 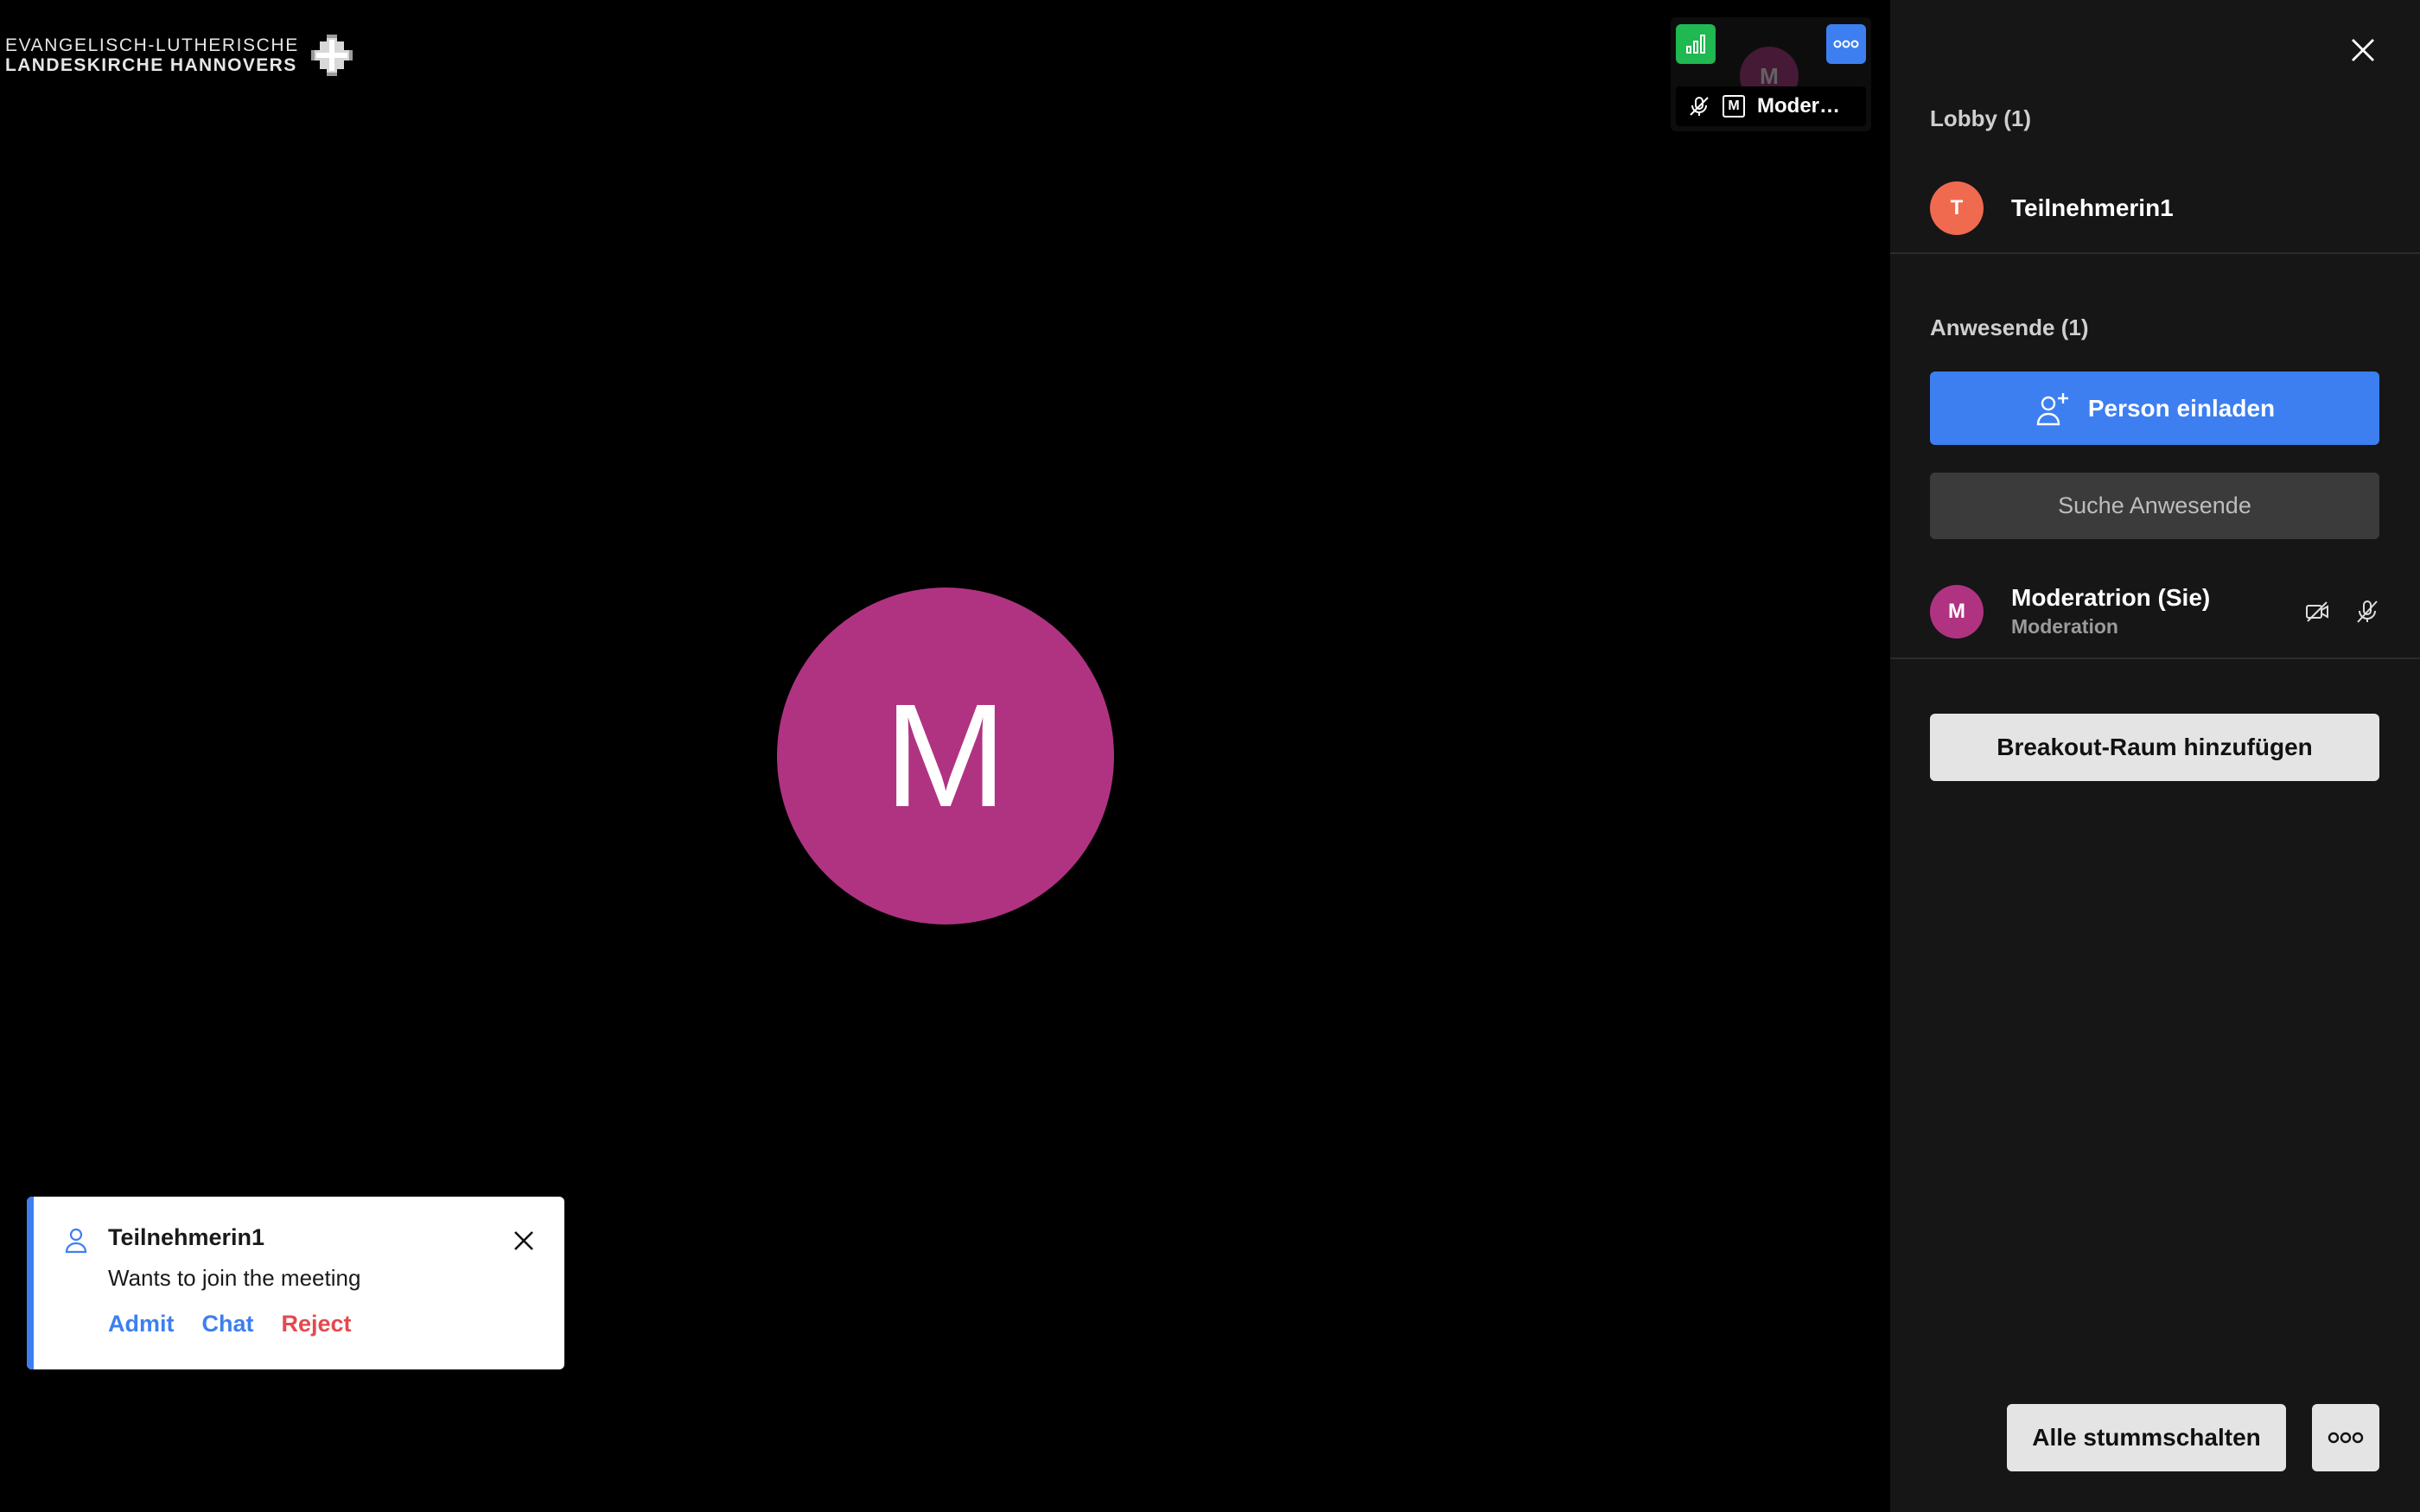 I want to click on avatar-initial: M, so click(x=1956, y=611).